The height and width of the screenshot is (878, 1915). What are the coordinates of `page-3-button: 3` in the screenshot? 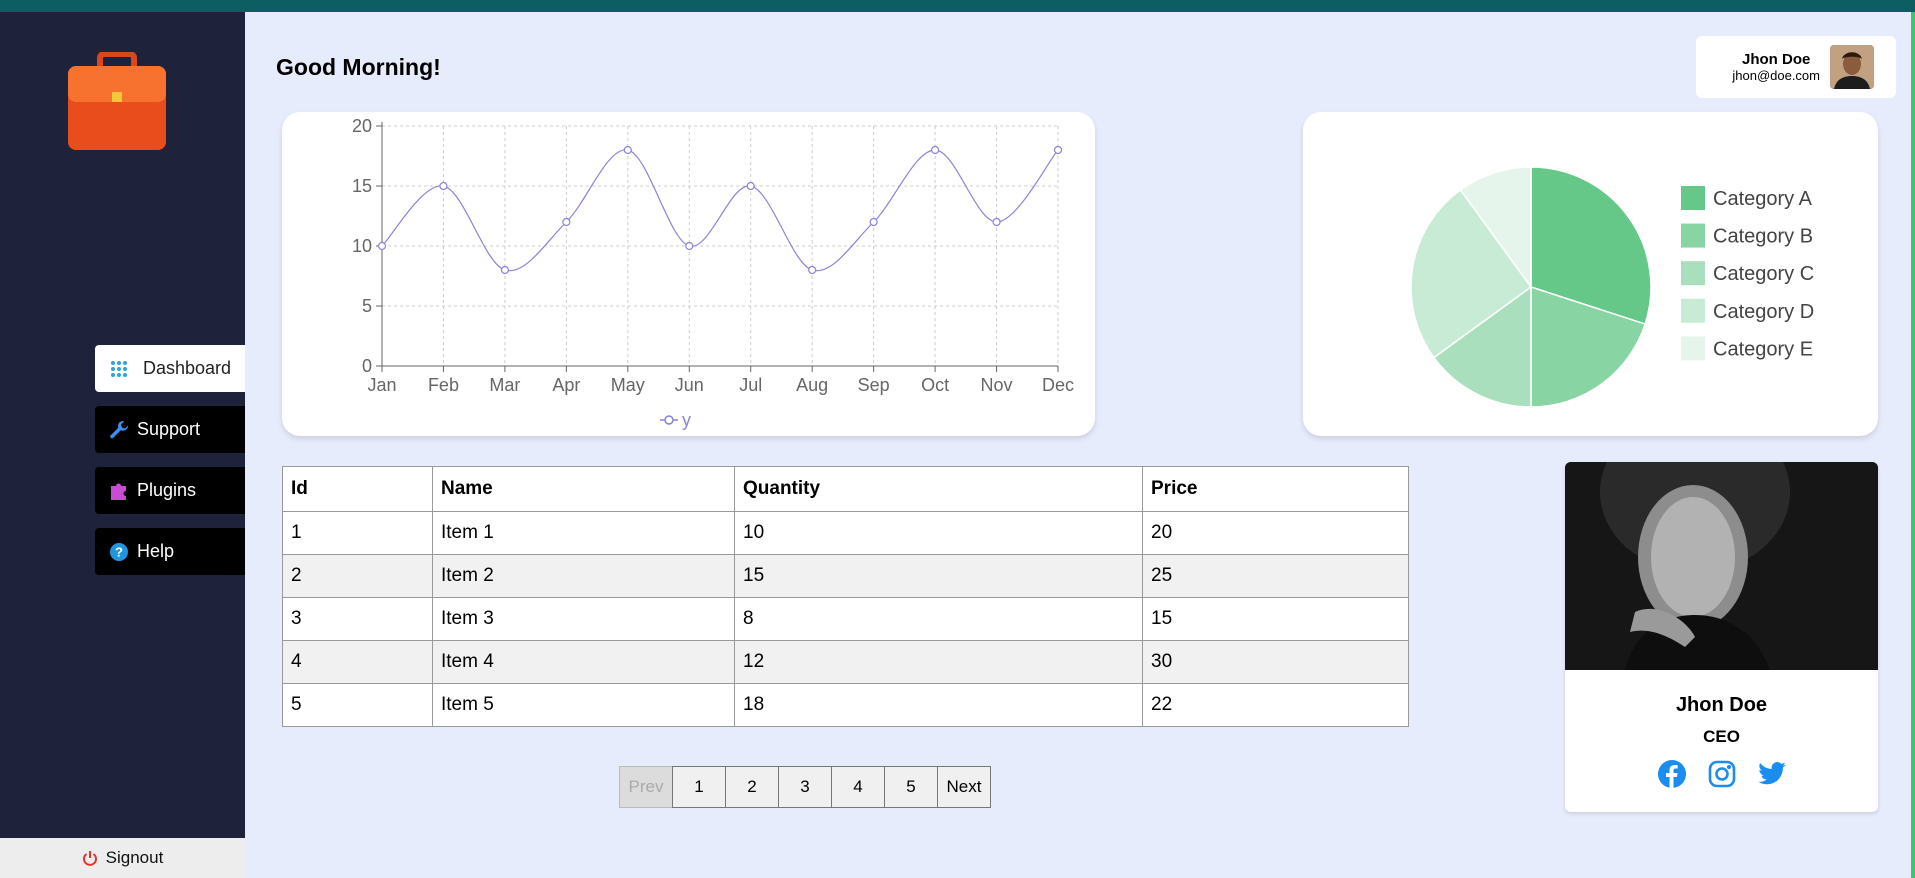 It's located at (805, 787).